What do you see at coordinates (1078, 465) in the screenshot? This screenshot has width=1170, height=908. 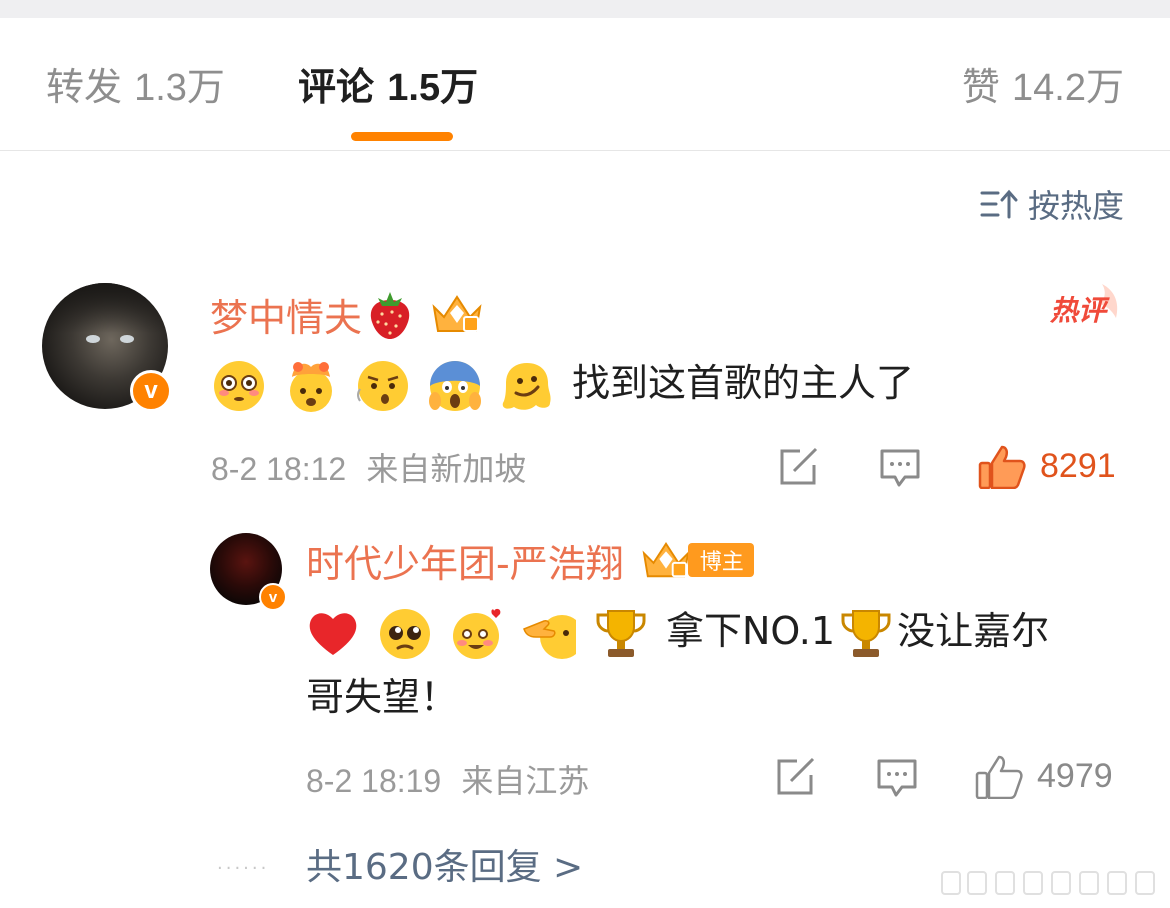 I see `like-count: 8291` at bounding box center [1078, 465].